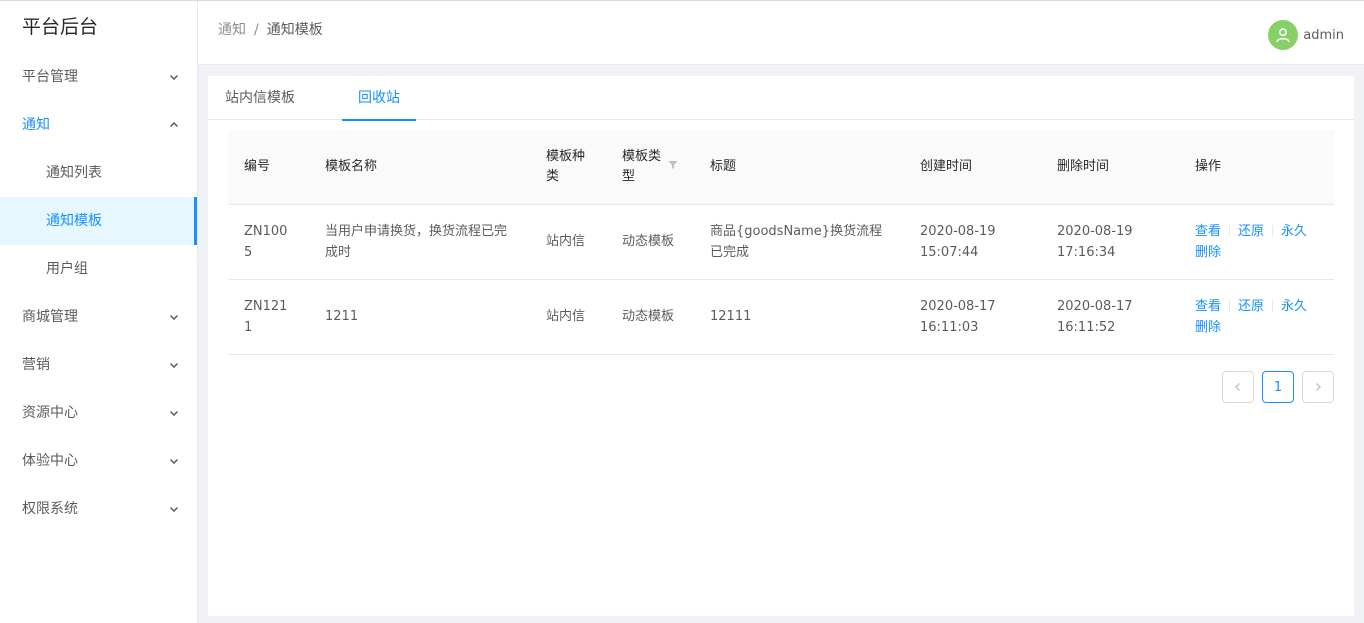  Describe the element at coordinates (268, 242) in the screenshot. I see `cell-id: ZN1005` at that location.